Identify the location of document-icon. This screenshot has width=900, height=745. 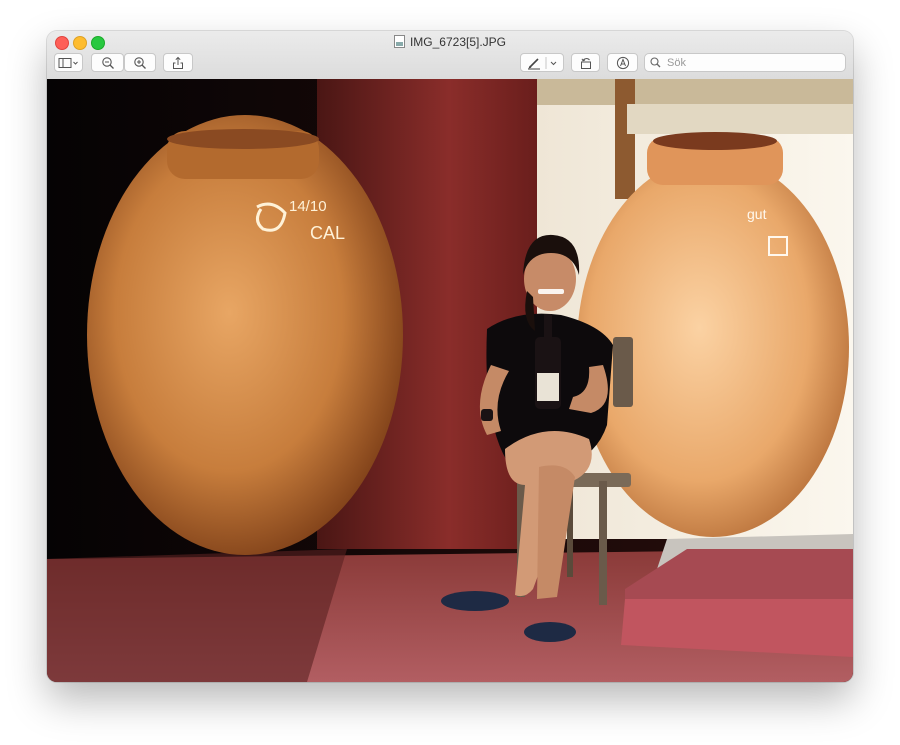
(399, 41).